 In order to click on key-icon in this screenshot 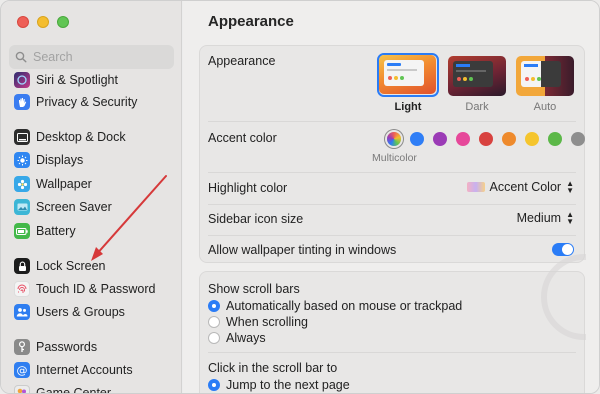, I will do `click(22, 347)`.